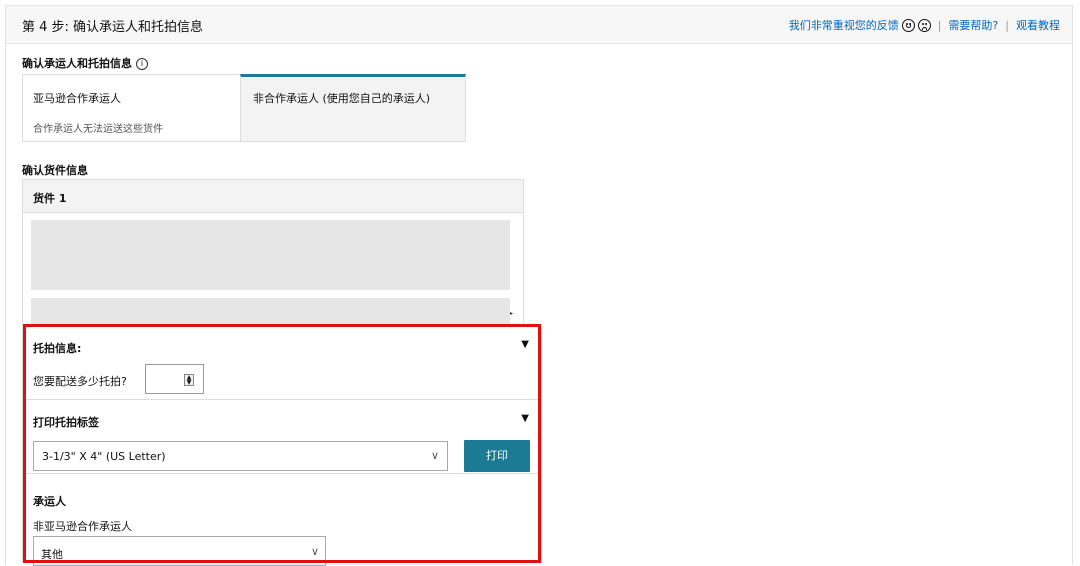  I want to click on tutorial-link: 观看教程, so click(1038, 25).